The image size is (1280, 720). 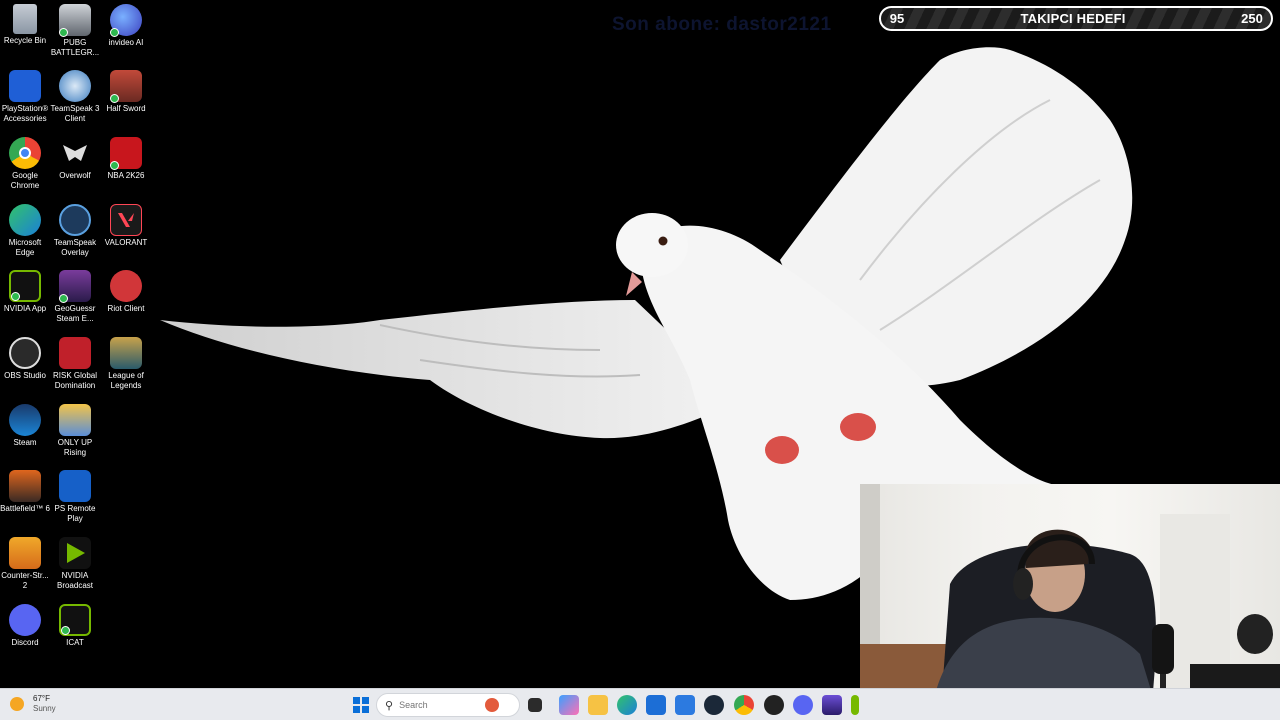 I want to click on discord-icon, so click(x=25, y=620).